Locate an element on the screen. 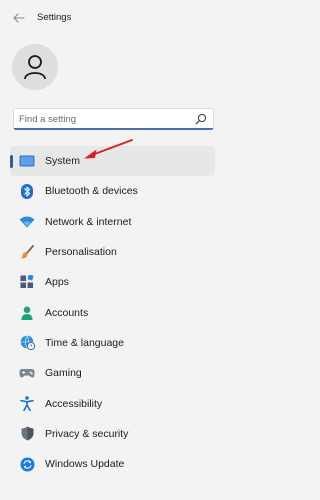 Image resolution: width=320 pixels, height=500 pixels. sidebar-item-label: Windows Update is located at coordinates (85, 464).